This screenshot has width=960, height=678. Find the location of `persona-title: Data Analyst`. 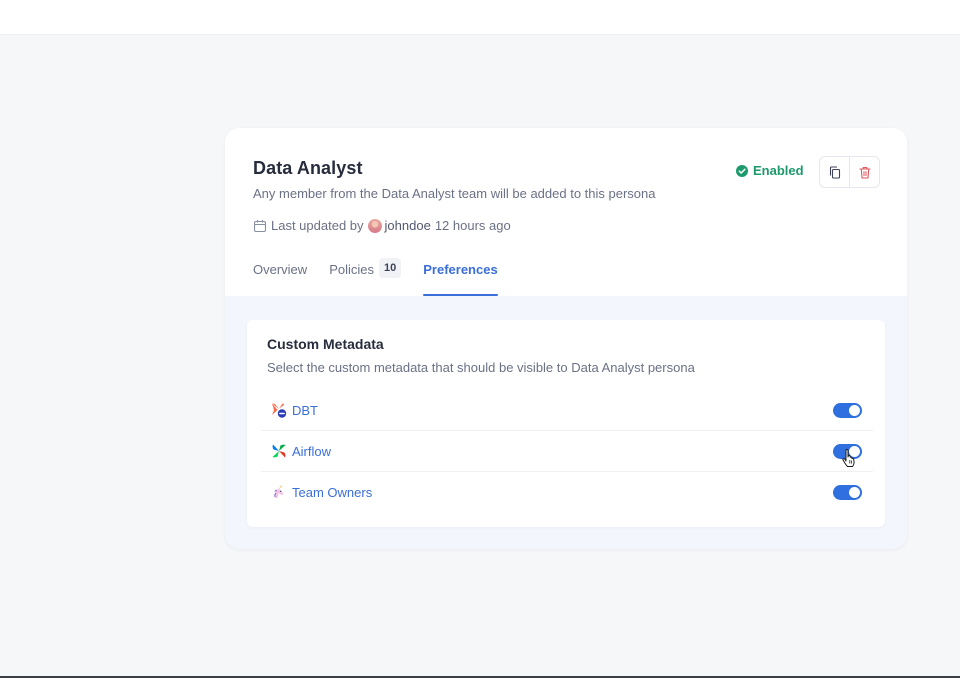

persona-title: Data Analyst is located at coordinates (308, 168).